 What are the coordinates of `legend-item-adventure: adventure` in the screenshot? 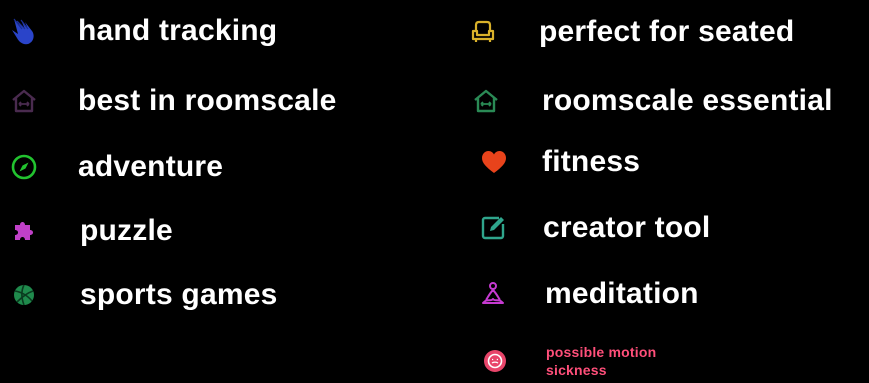 It's located at (115, 167).